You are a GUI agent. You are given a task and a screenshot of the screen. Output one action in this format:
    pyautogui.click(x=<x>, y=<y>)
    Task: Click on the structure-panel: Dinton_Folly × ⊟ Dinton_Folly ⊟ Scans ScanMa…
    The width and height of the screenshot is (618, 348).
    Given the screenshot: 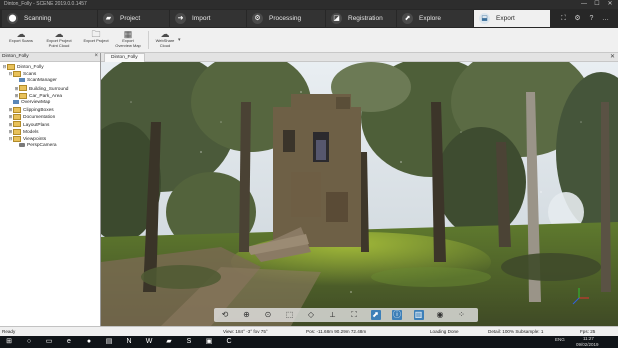 What is the action you would take?
    pyautogui.click(x=50, y=189)
    